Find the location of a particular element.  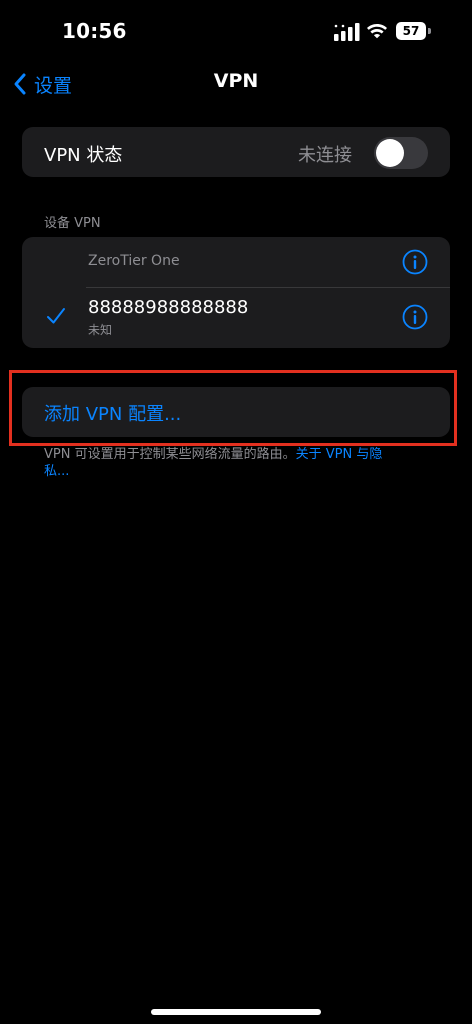

footer-text: VPN 可设置用于控制某些网络流量的路由。 is located at coordinates (170, 454).